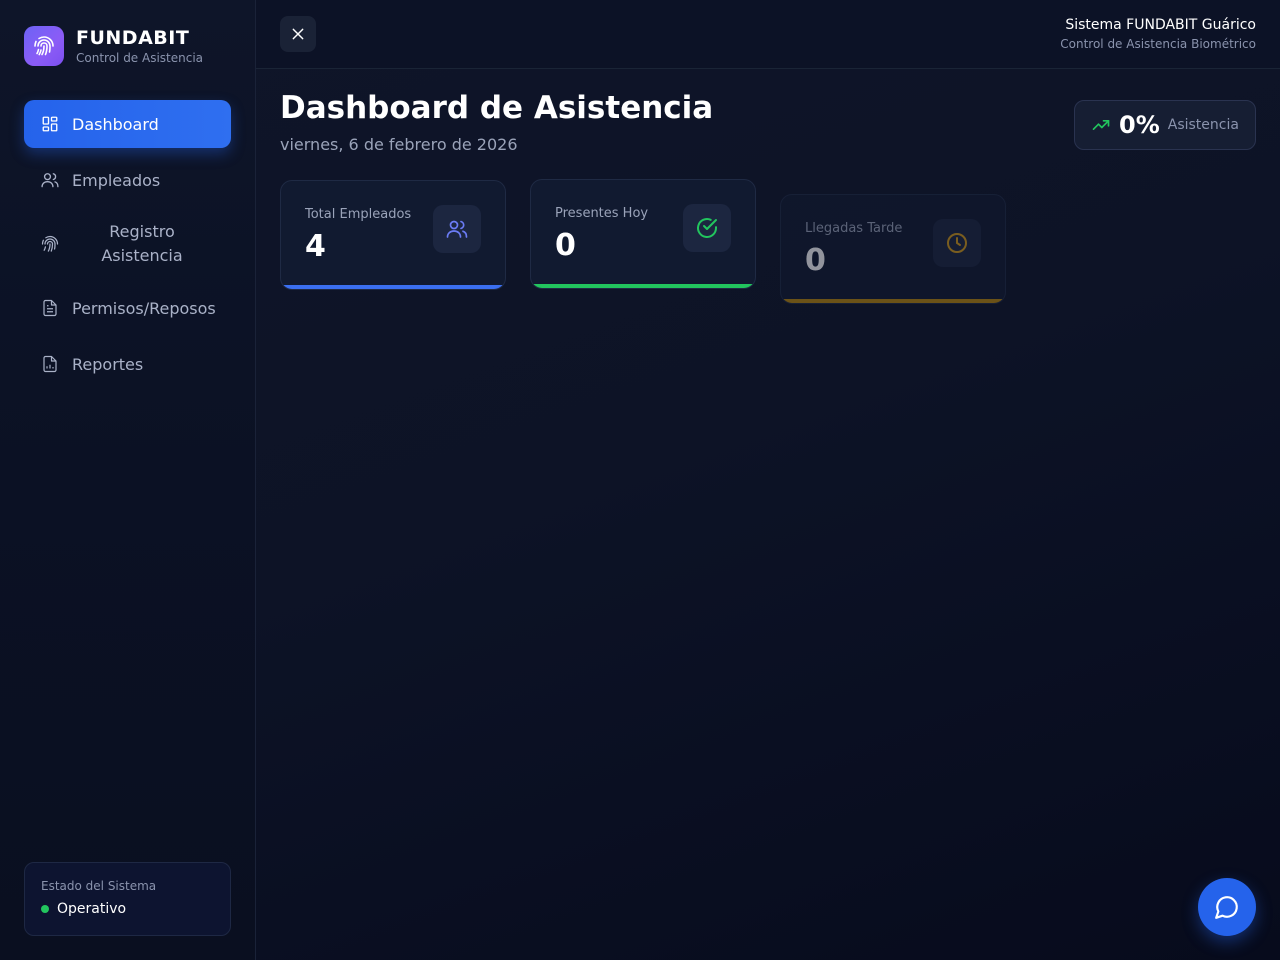  I want to click on chat-button, so click(1227, 907).